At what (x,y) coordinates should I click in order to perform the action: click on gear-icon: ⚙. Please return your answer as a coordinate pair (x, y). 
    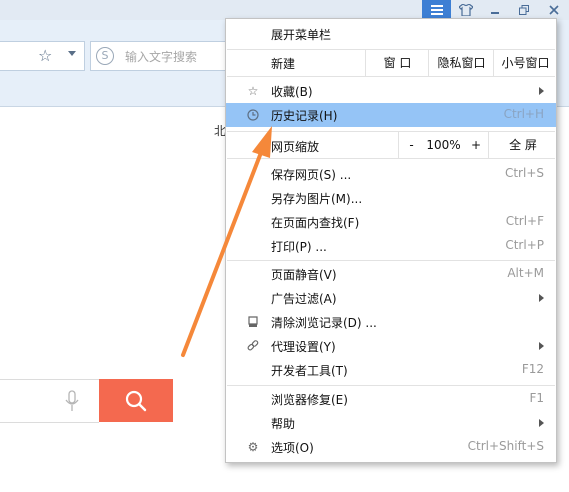
    Looking at the image, I should click on (253, 447).